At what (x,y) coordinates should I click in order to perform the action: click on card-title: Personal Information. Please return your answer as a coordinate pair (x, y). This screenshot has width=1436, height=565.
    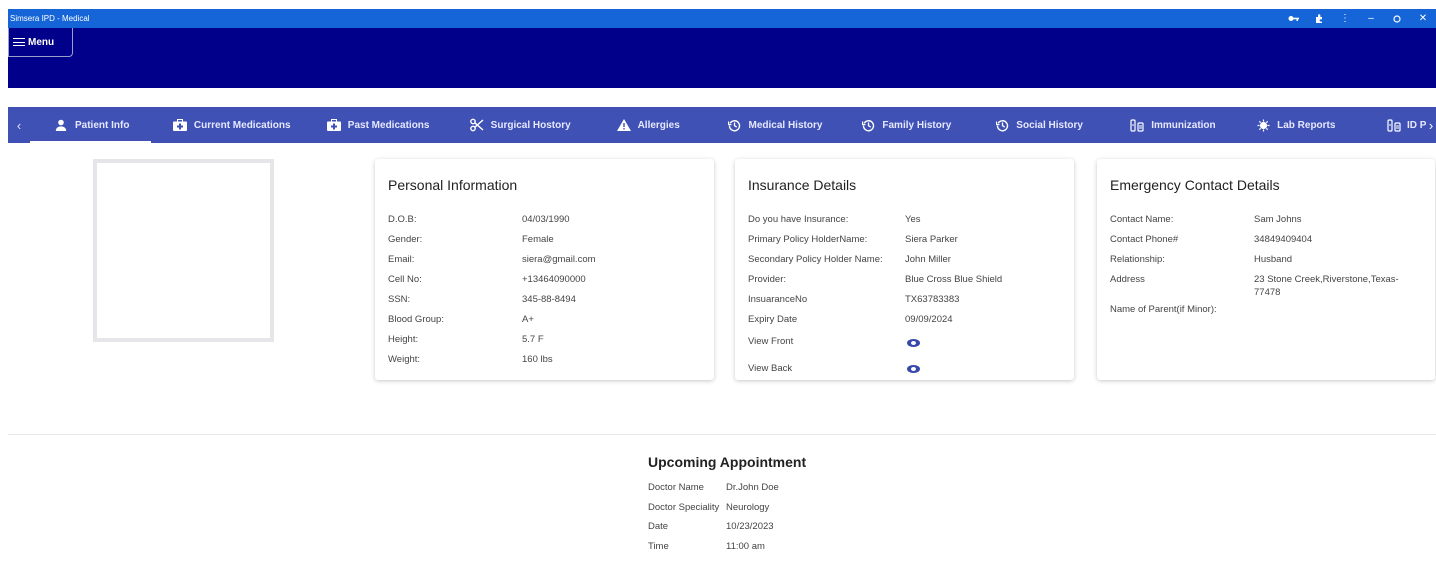
    Looking at the image, I should click on (453, 185).